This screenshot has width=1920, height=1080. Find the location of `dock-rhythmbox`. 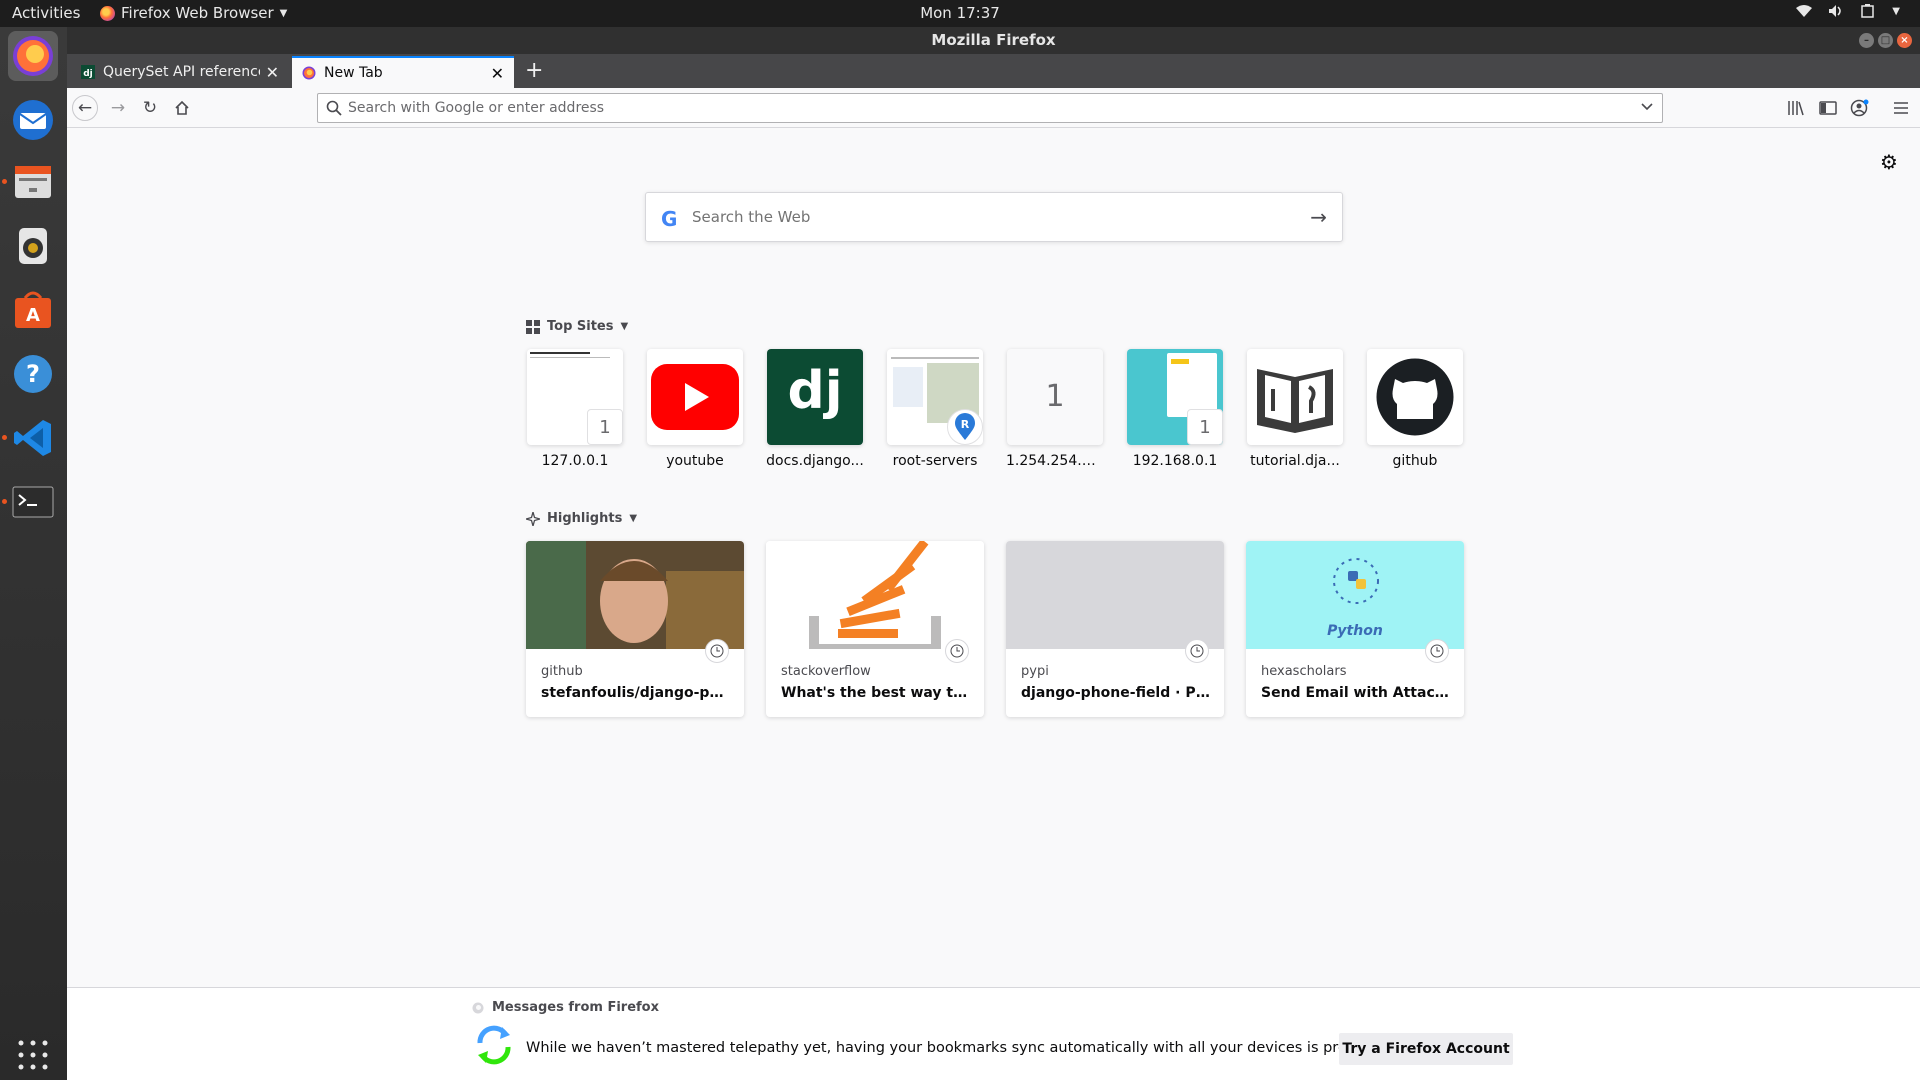

dock-rhythmbox is located at coordinates (33, 246).